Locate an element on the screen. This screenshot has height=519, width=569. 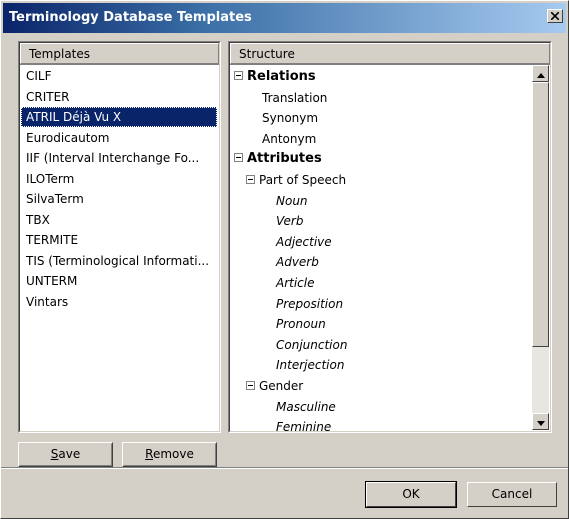
tree-node-label: Synonym is located at coordinates (290, 118).